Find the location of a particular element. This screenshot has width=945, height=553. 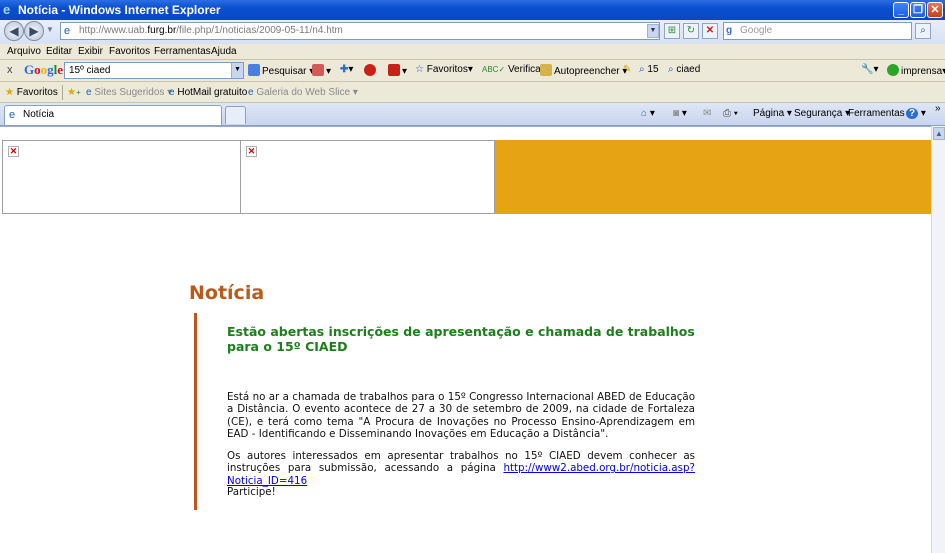

close-toolbar-icon: x is located at coordinates (10, 70).